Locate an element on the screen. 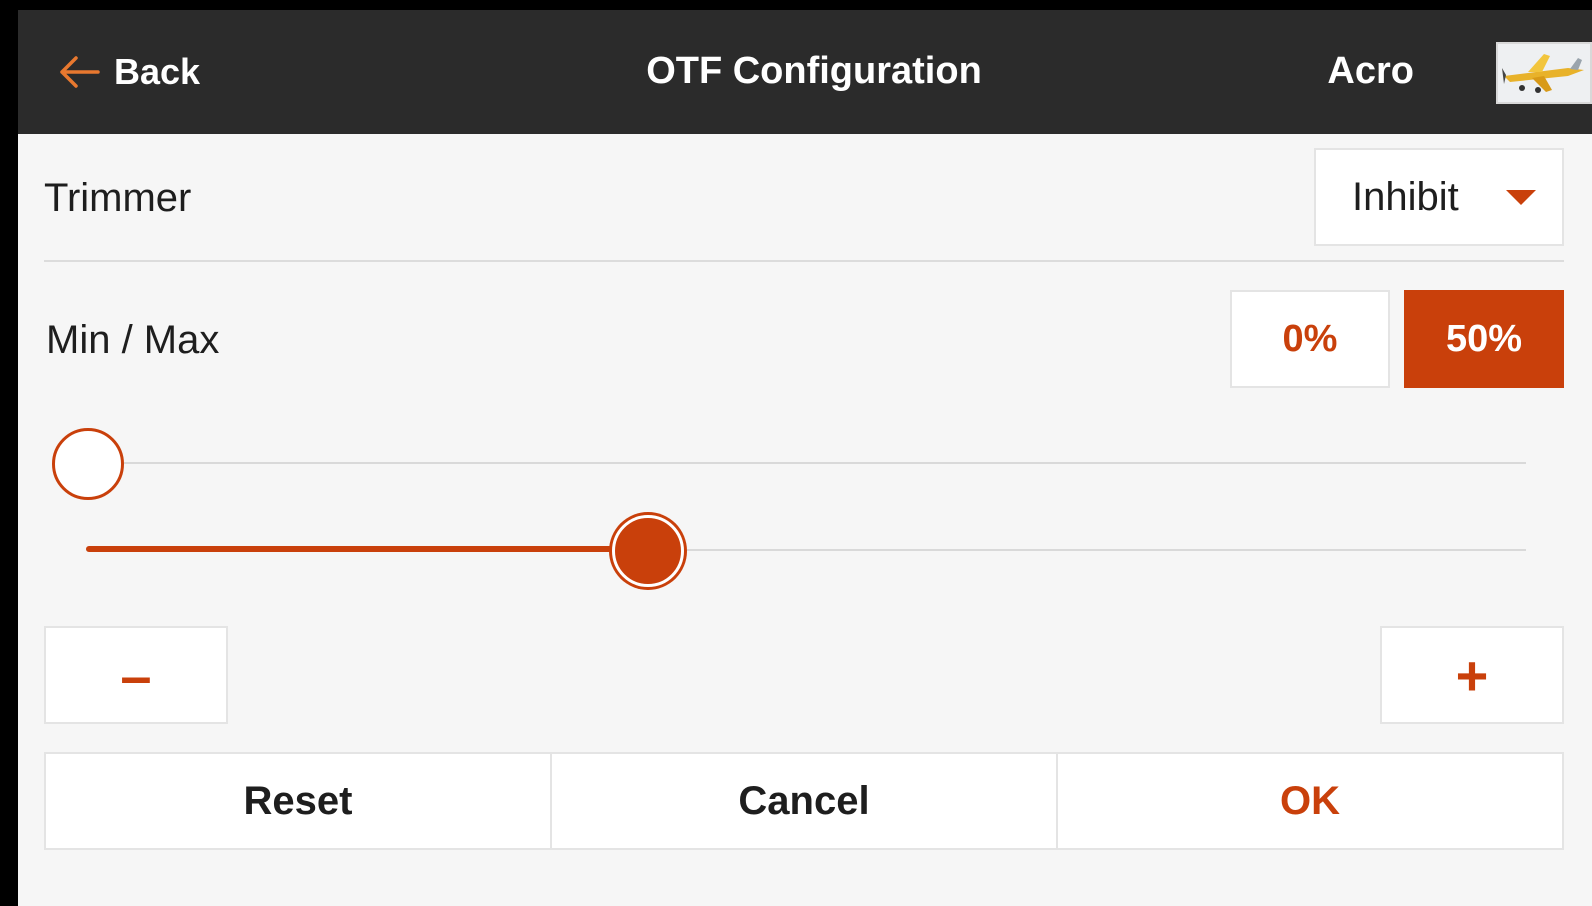 This screenshot has height=906, width=1592. increment-button: + is located at coordinates (1472, 675).